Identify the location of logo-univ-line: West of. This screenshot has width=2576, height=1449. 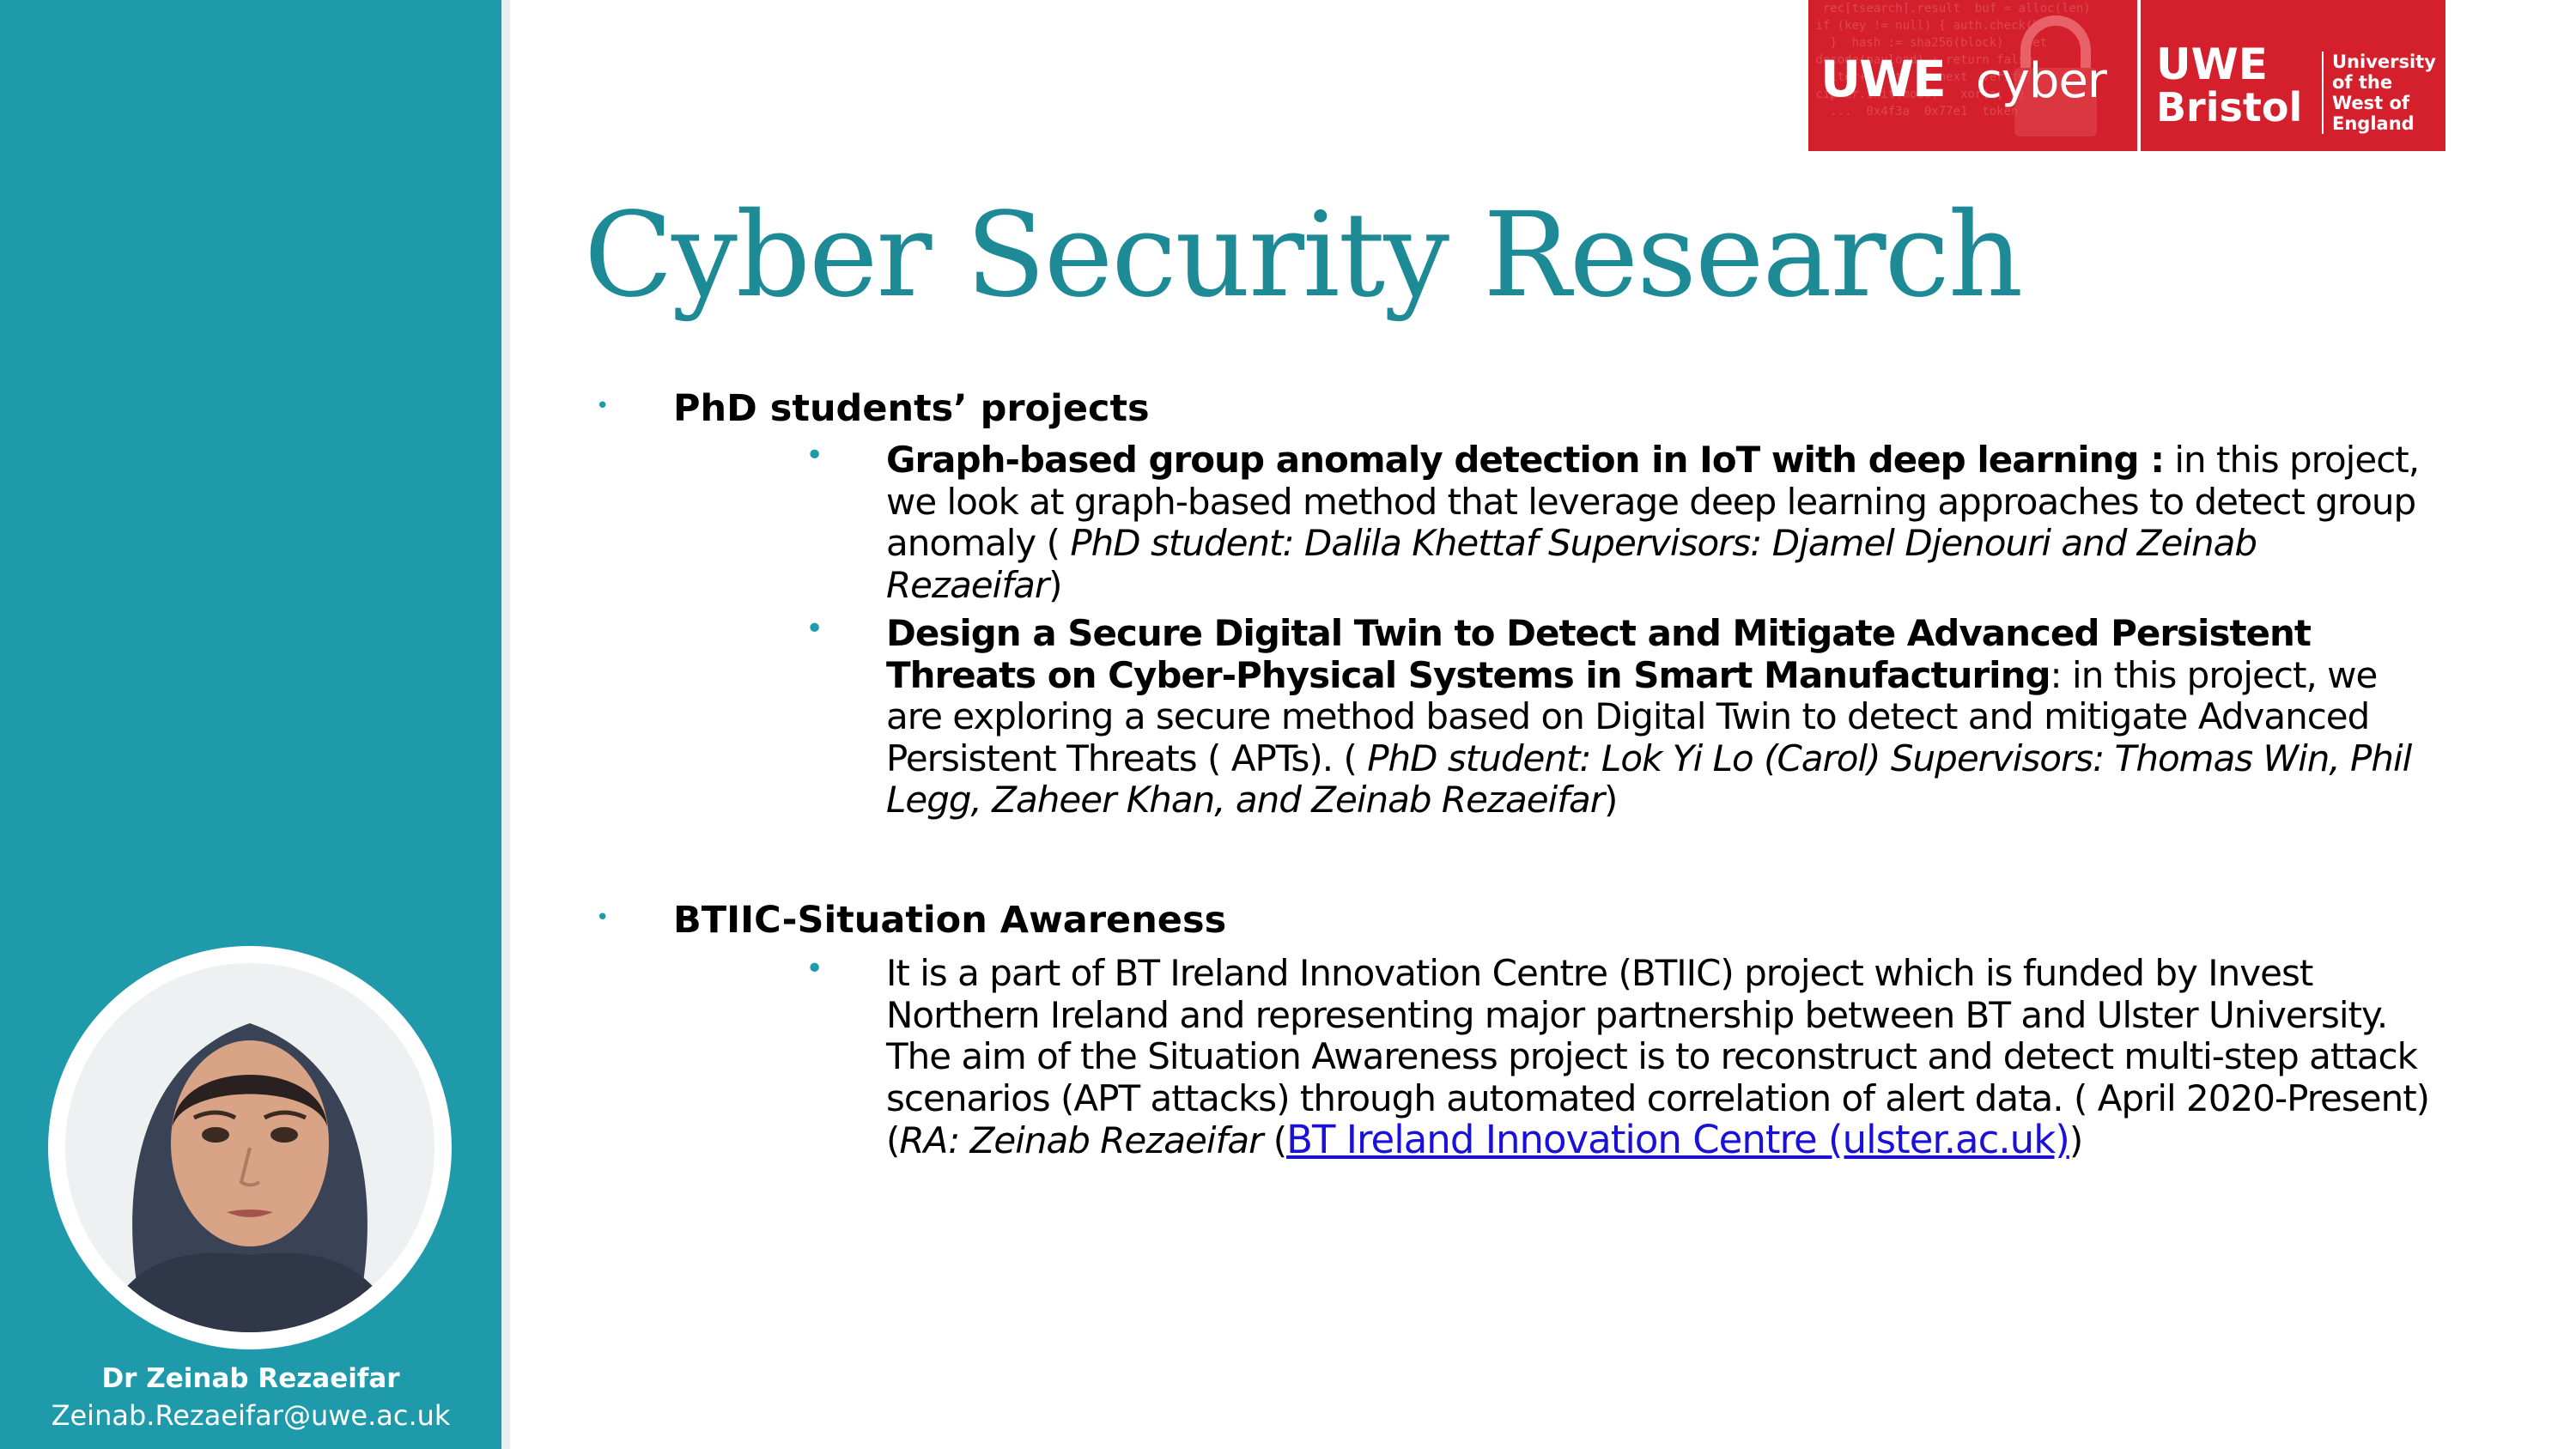
(2371, 103).